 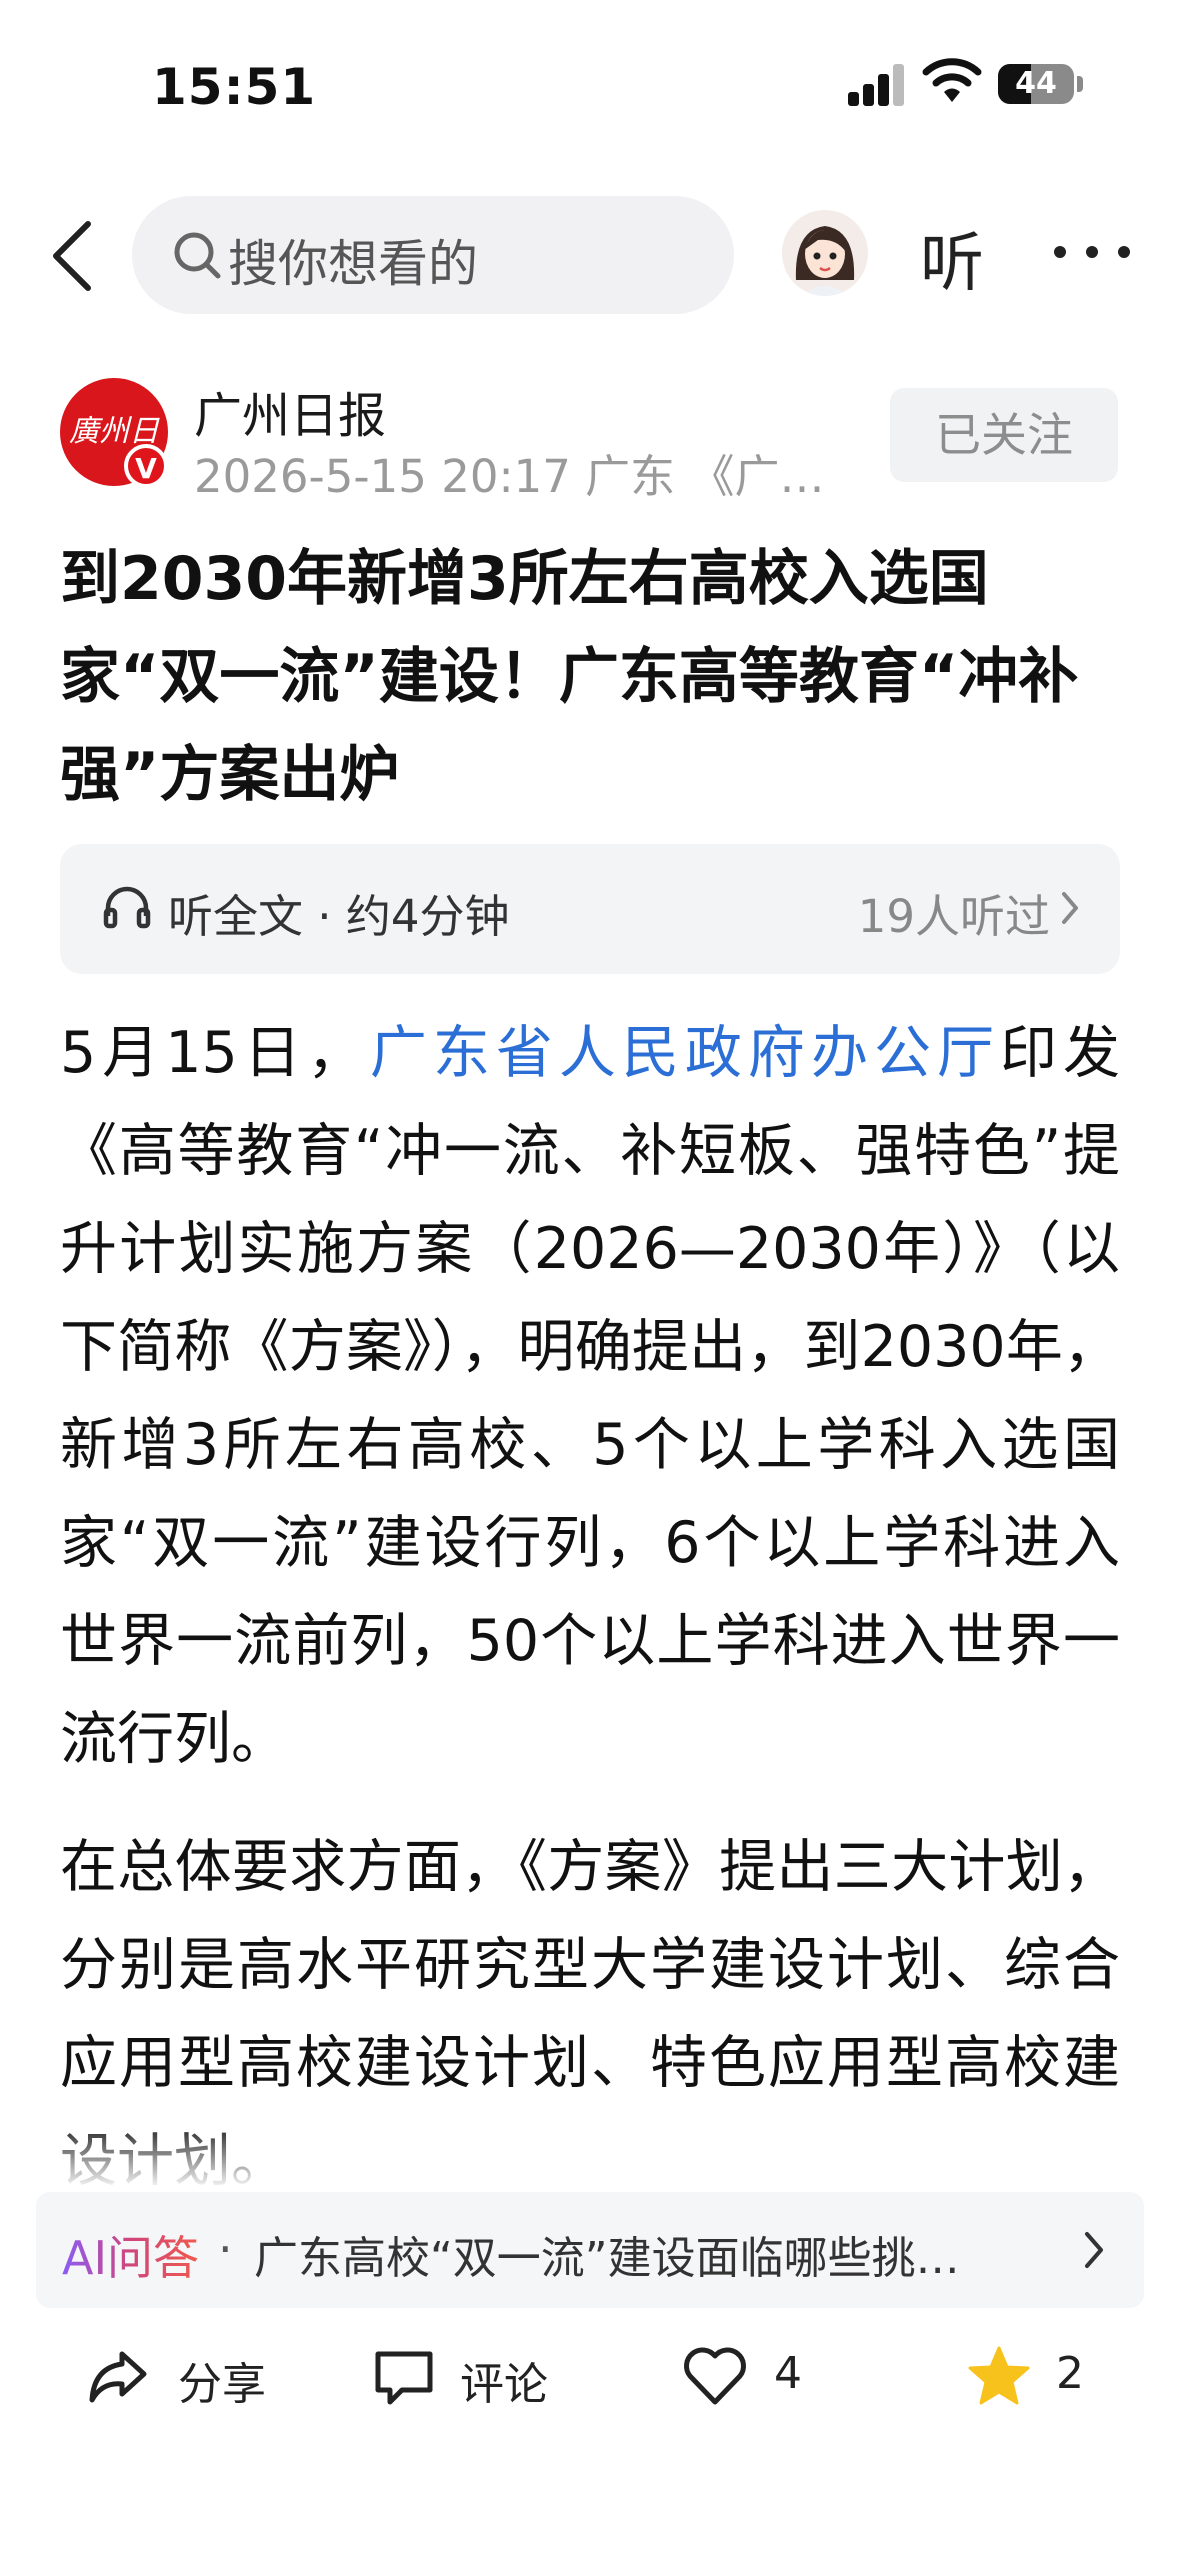 I want to click on content-fade, so click(x=589, y=2155).